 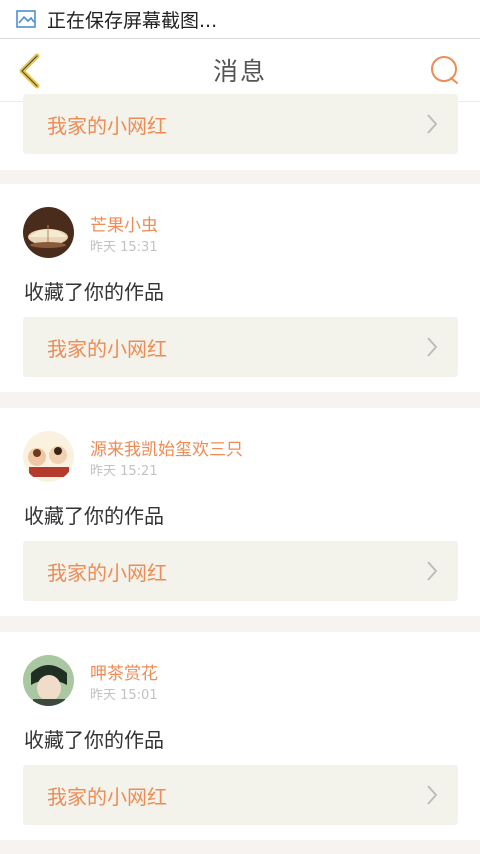 What do you see at coordinates (166, 447) in the screenshot?
I see `user-name: 源来我凯始玺欢三只` at bounding box center [166, 447].